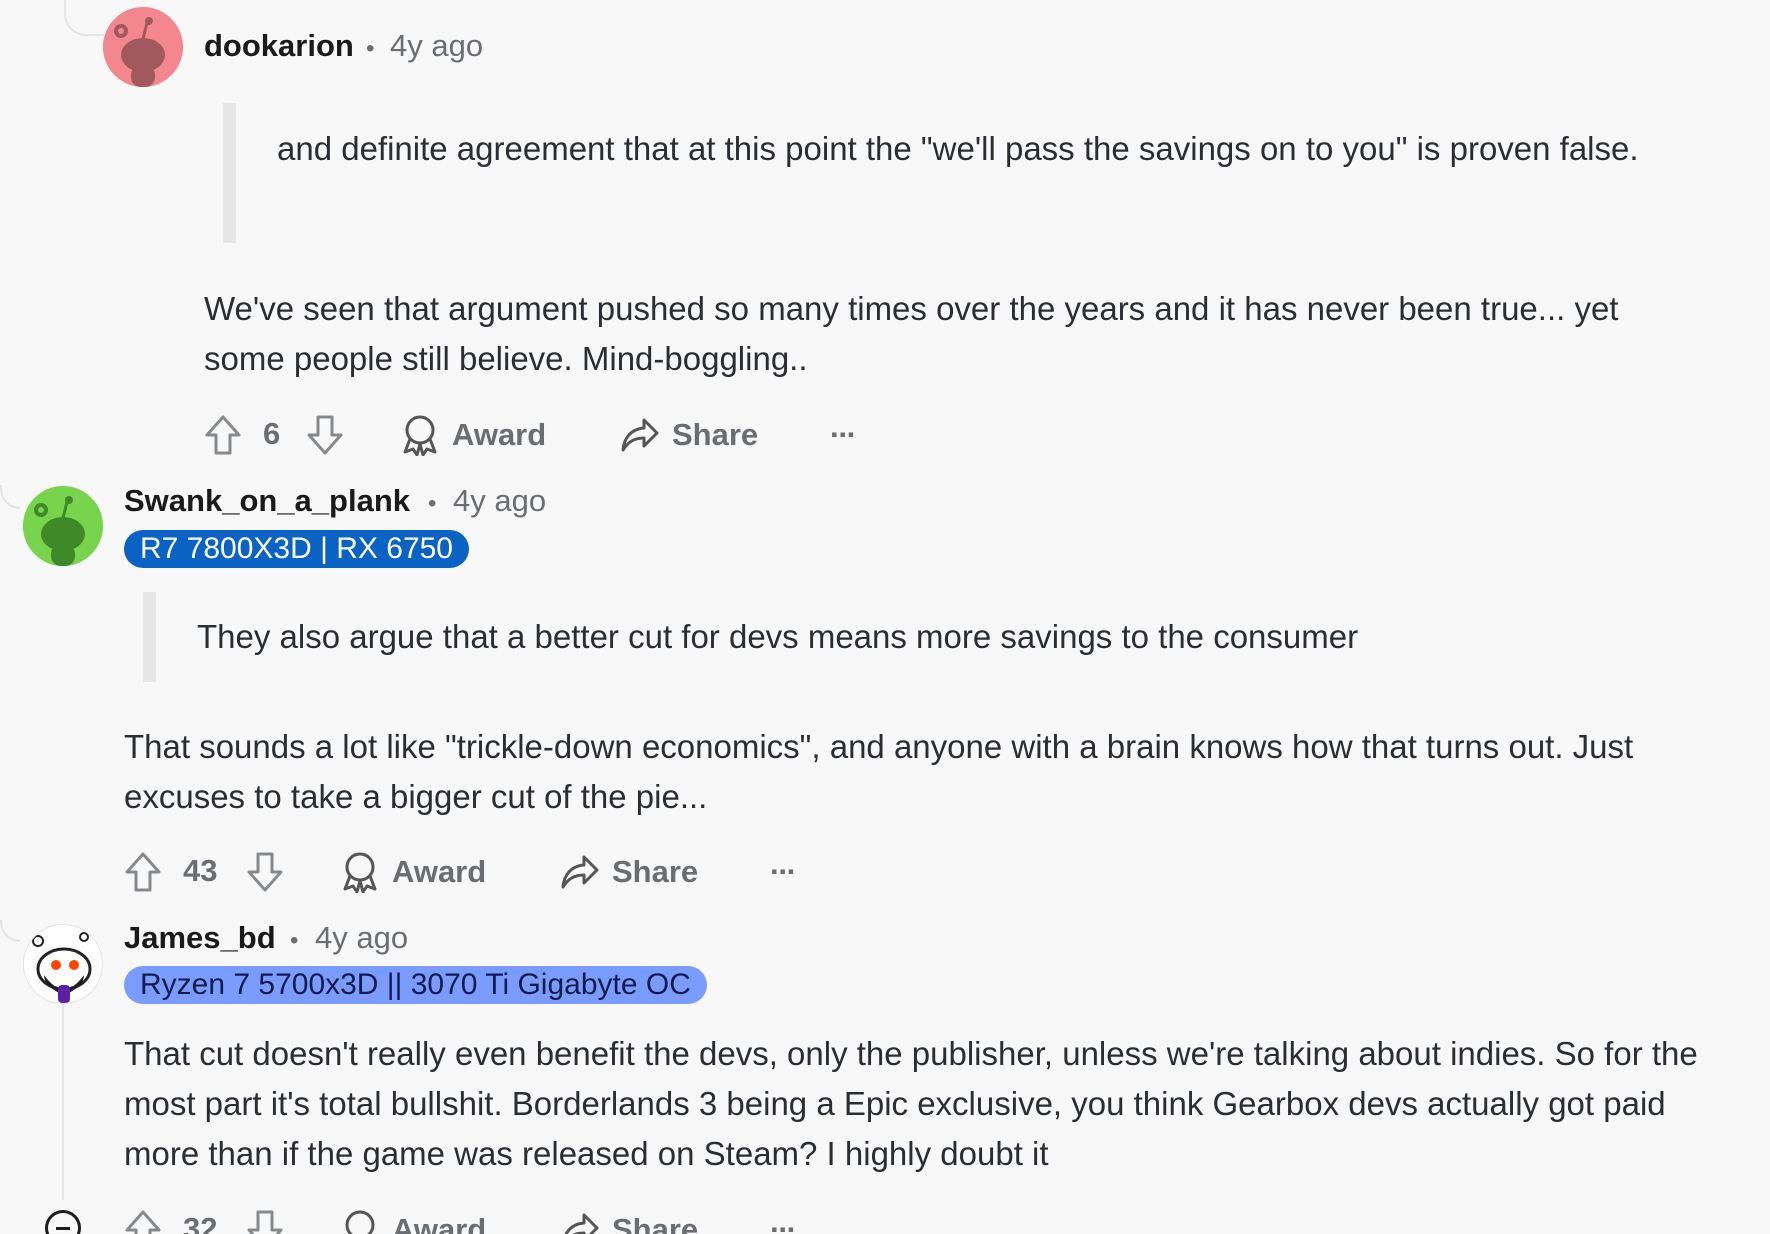 The image size is (1770, 1234). Describe the element at coordinates (63, 1222) in the screenshot. I see `collapse-thread-button` at that location.